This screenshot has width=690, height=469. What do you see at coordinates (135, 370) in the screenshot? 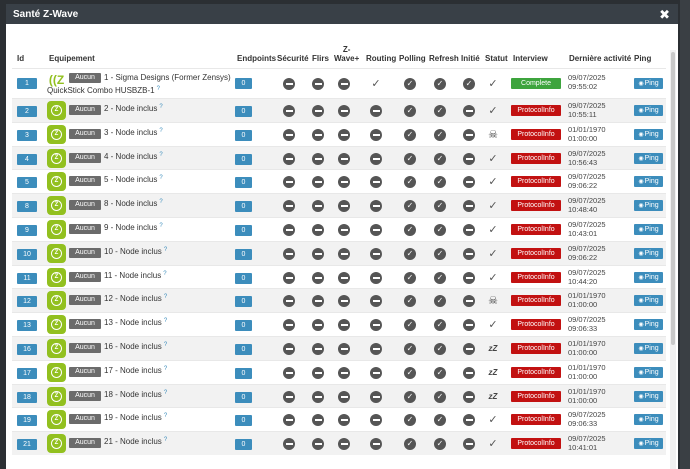
I see `device-name: 17 - Node inclus?` at bounding box center [135, 370].